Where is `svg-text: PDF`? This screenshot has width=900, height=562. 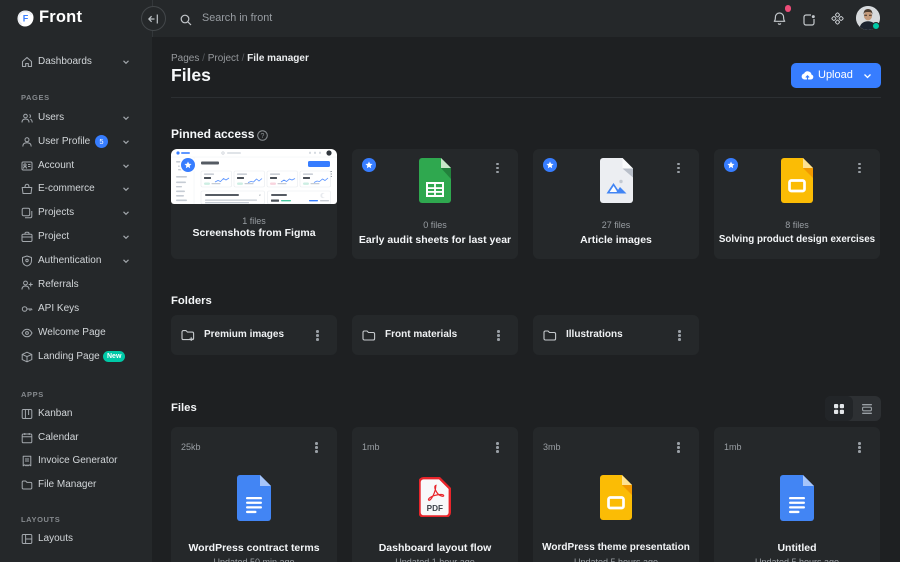 svg-text: PDF is located at coordinates (435, 508).